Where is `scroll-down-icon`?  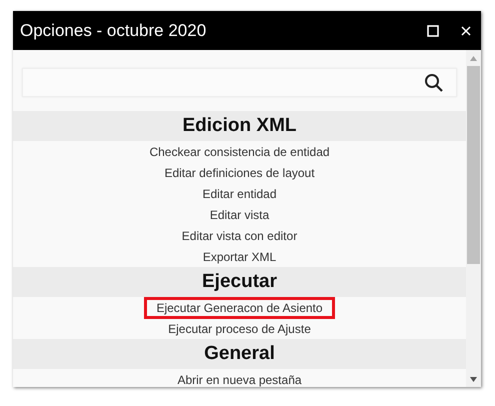
scroll-down-icon is located at coordinates (473, 379).